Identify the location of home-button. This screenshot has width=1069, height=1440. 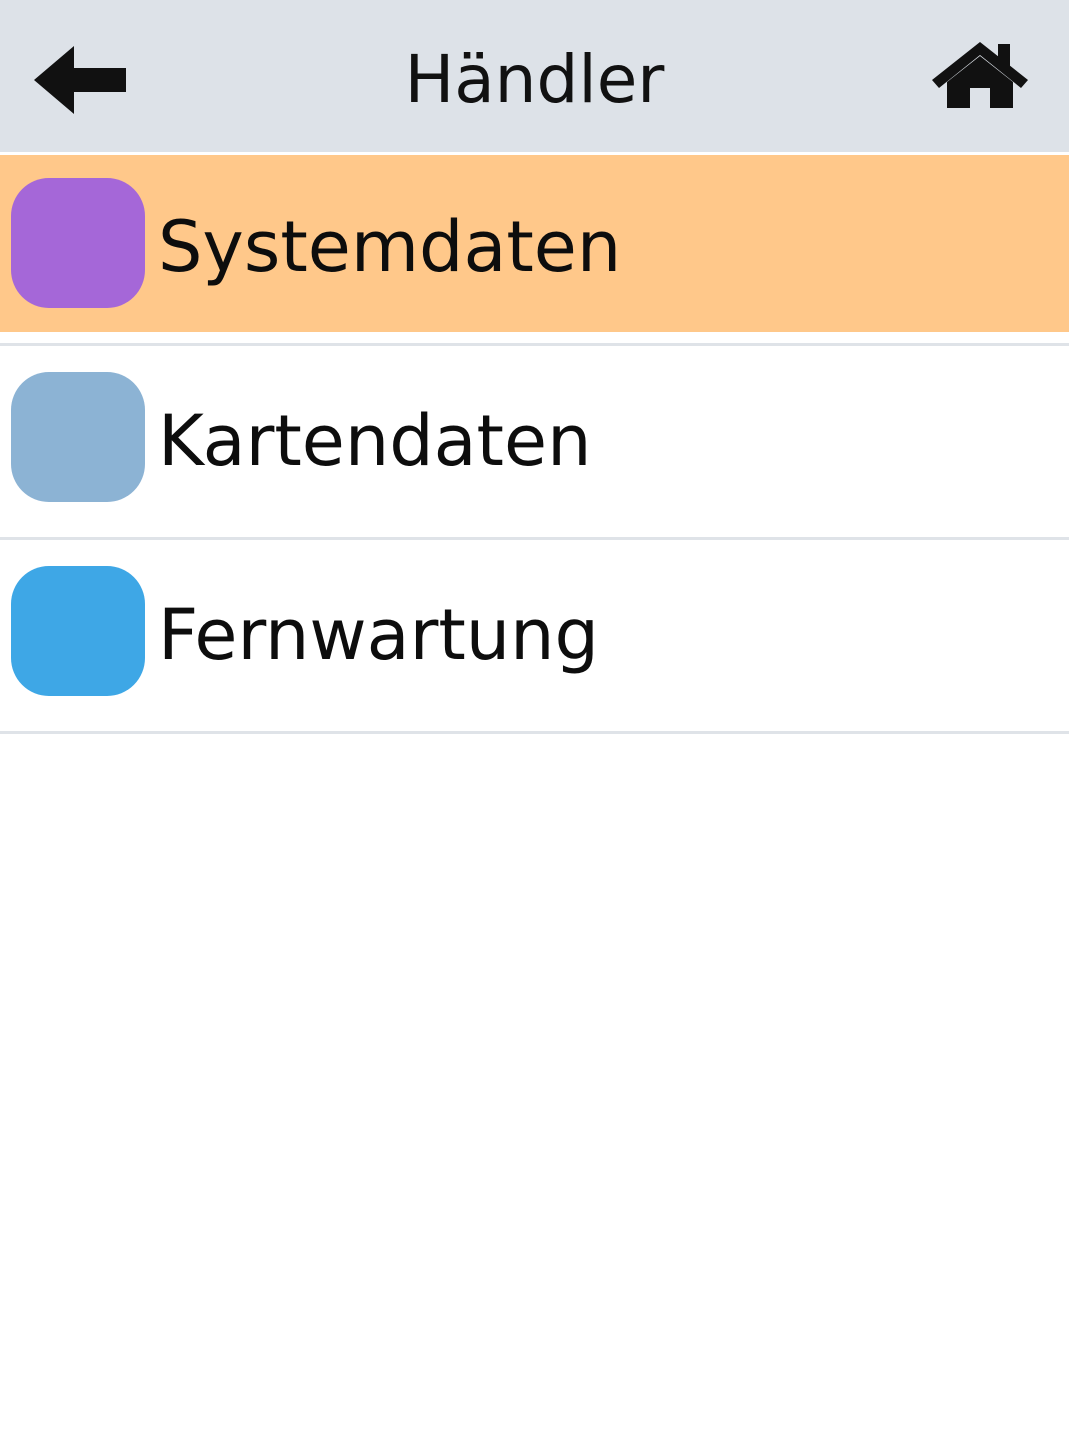
(980, 74).